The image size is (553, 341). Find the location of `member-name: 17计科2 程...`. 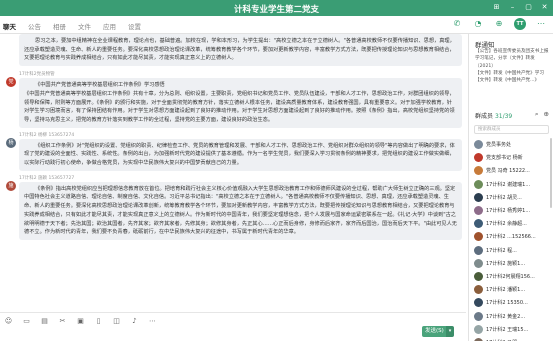

member-name: 17计科2 程... is located at coordinates (501, 250).